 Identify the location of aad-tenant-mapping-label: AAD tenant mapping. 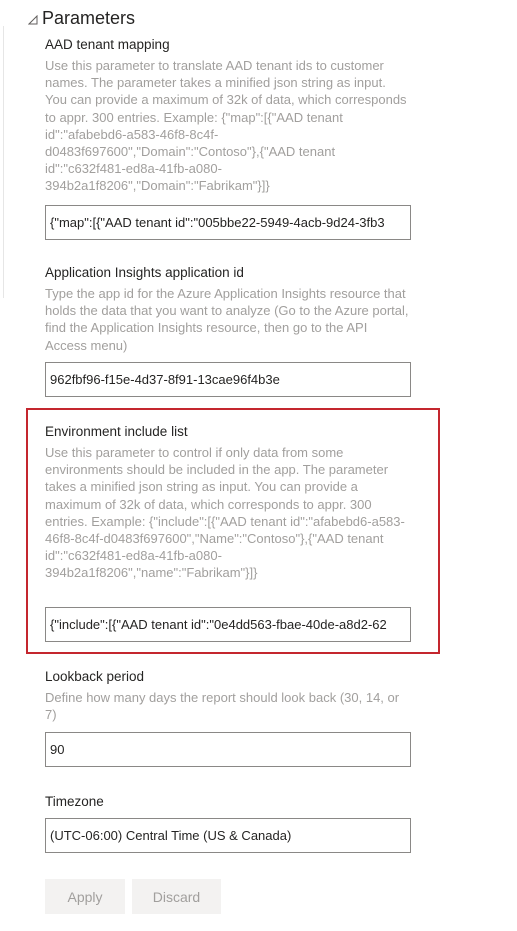
(107, 44).